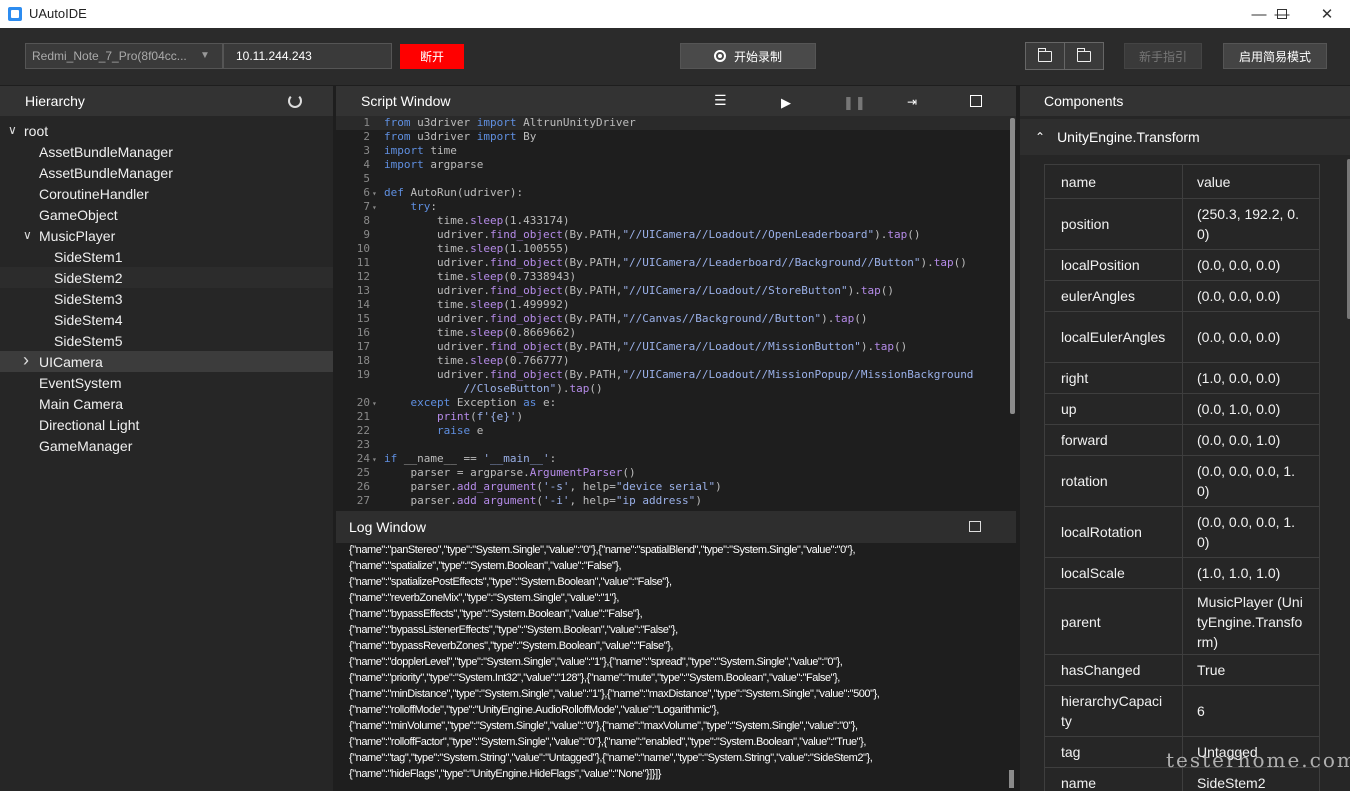  Describe the element at coordinates (676, 333) in the screenshot. I see `code-line: 16 time.sleep(0.8669662)` at that location.